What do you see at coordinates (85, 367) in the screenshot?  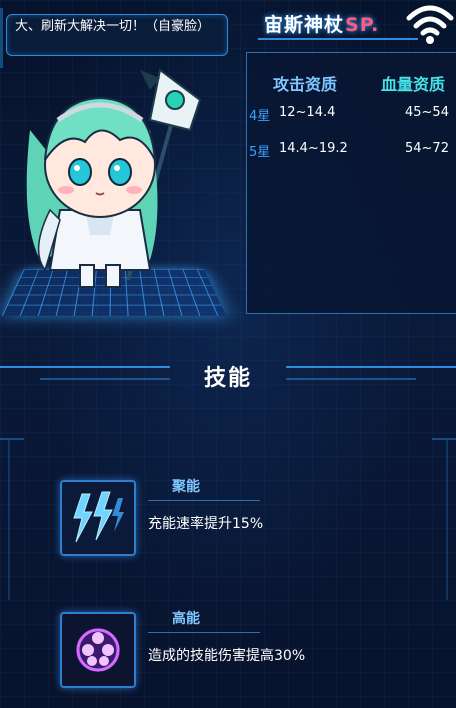 I see `band-line-left` at bounding box center [85, 367].